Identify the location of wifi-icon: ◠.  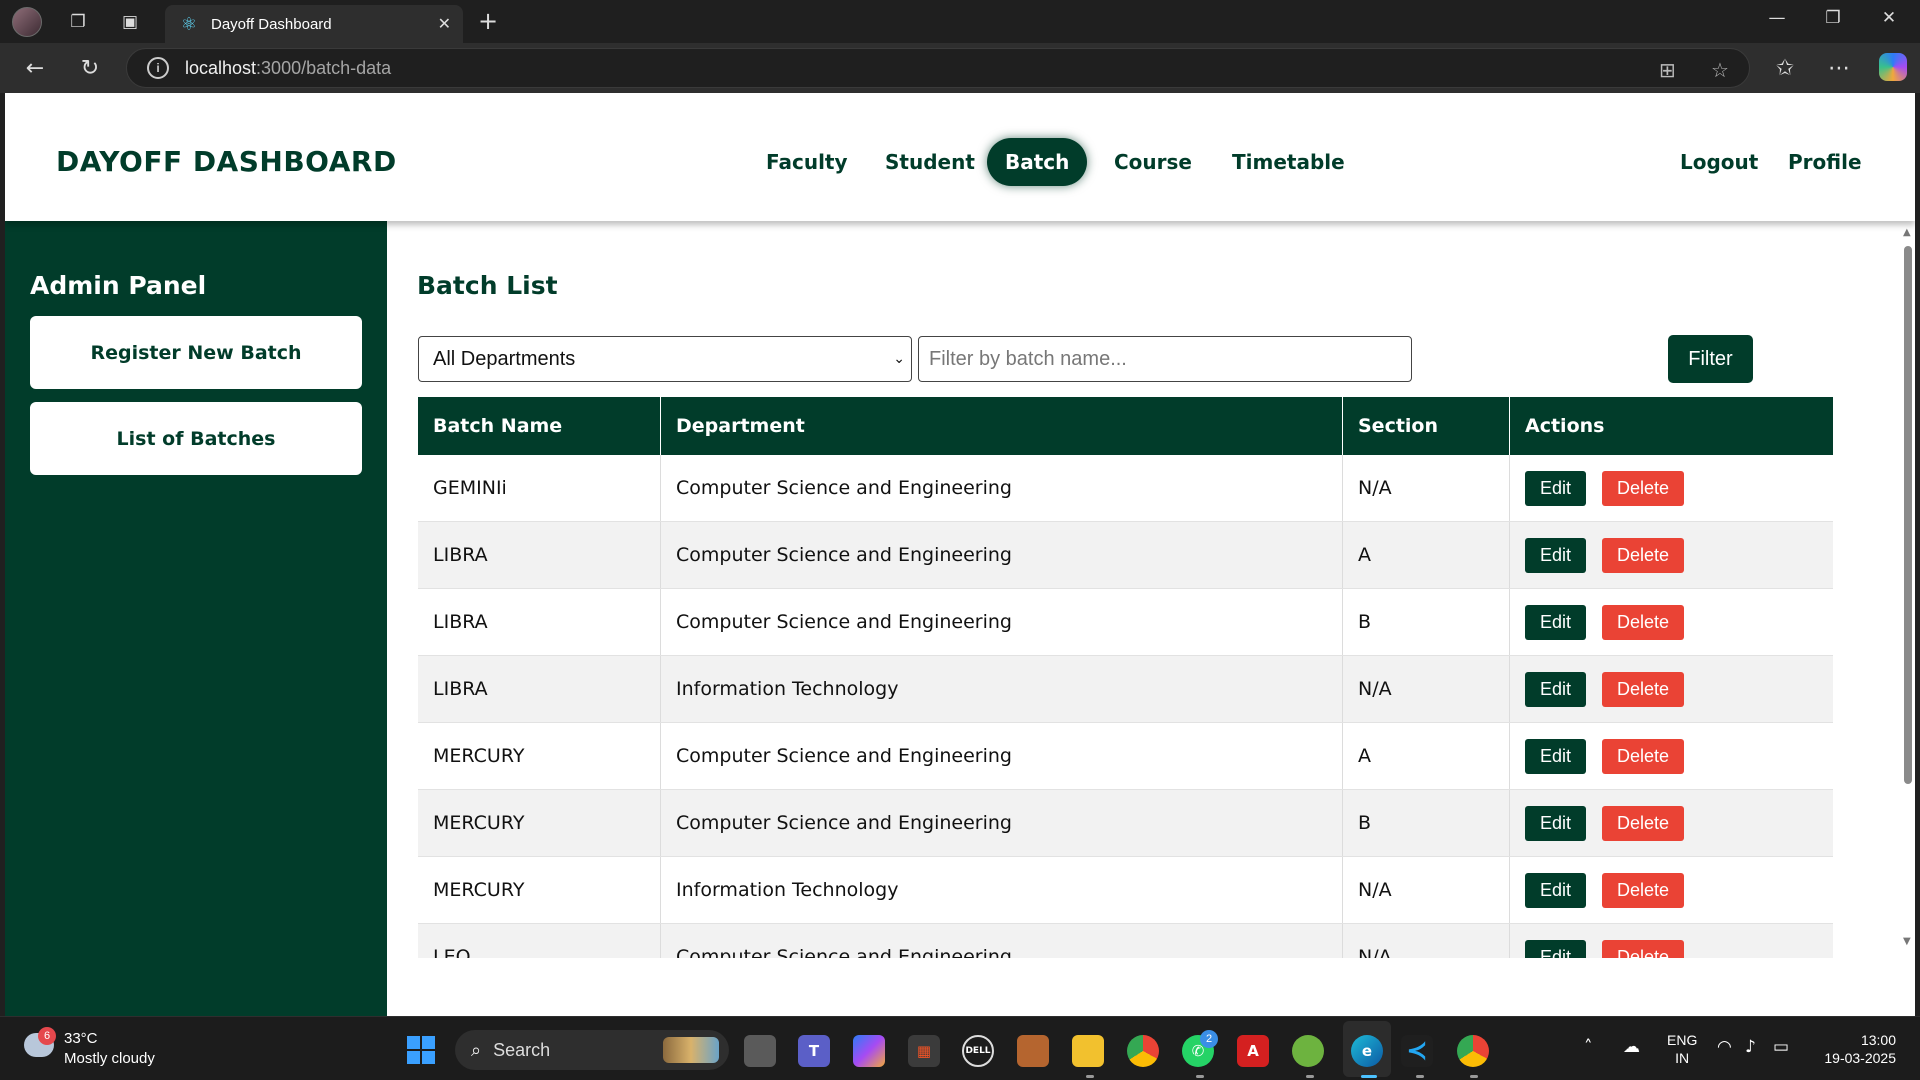
(1724, 1047).